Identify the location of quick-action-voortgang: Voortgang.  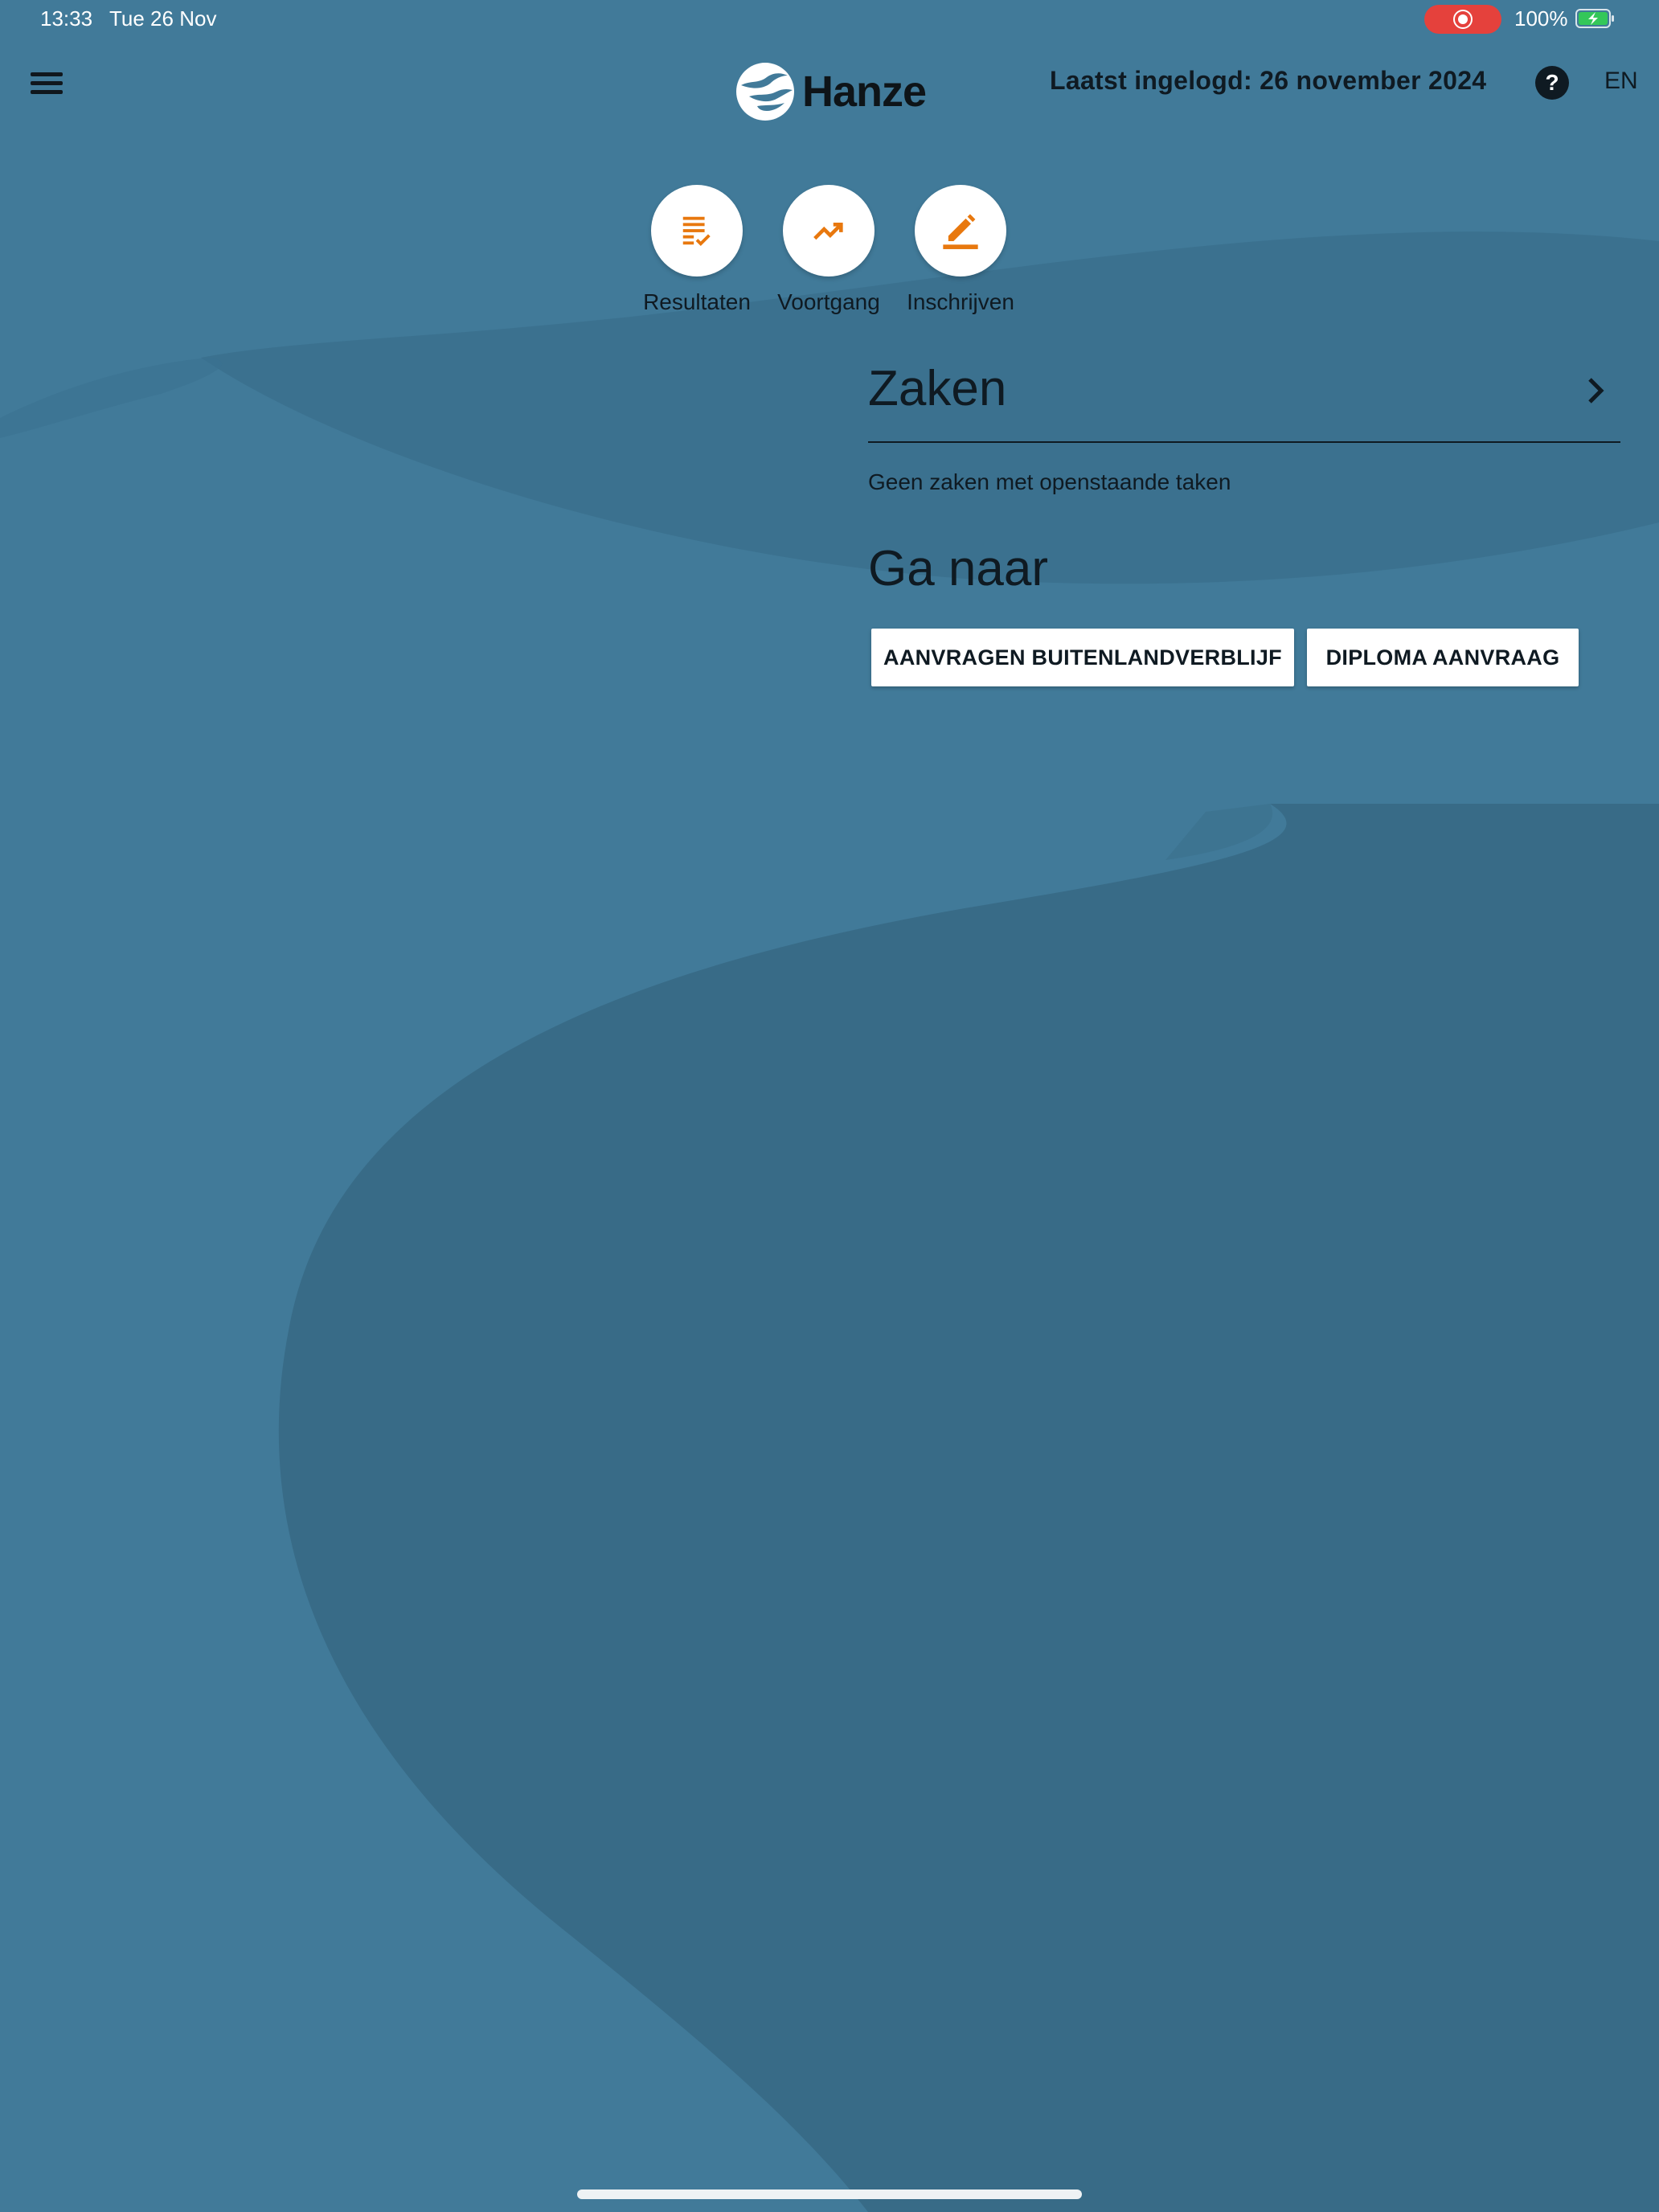
(828, 250).